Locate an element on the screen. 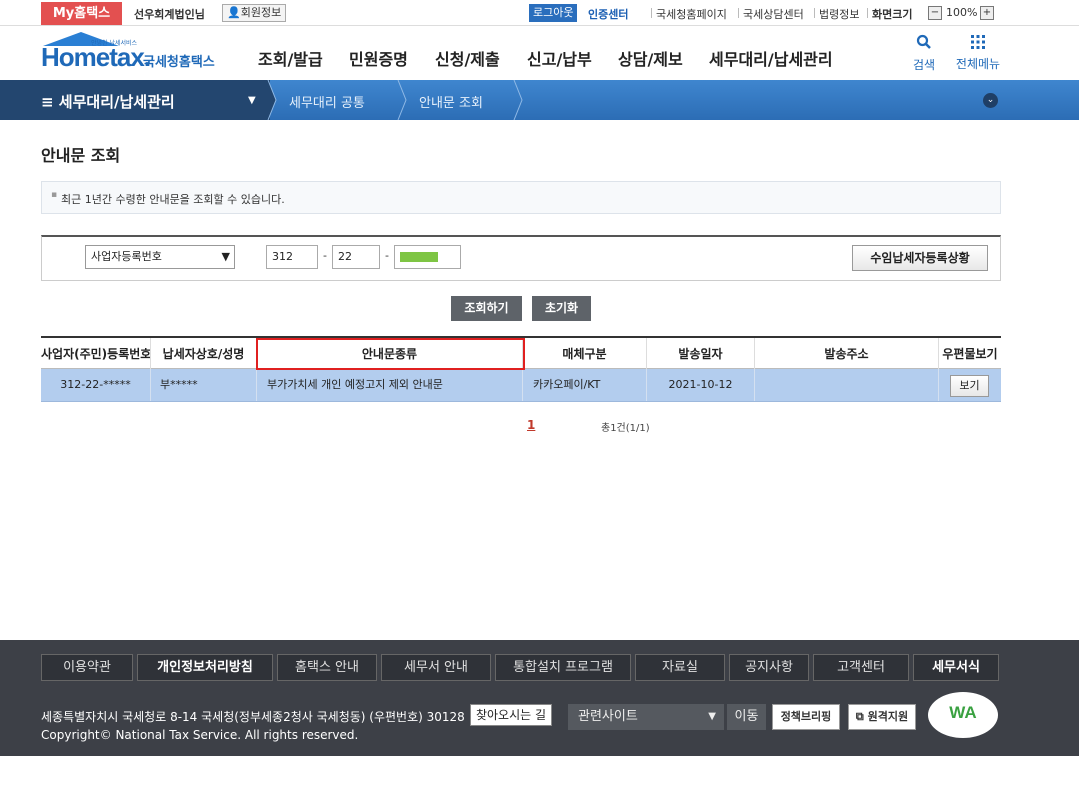  biz-no-part3-input is located at coordinates (427, 257).